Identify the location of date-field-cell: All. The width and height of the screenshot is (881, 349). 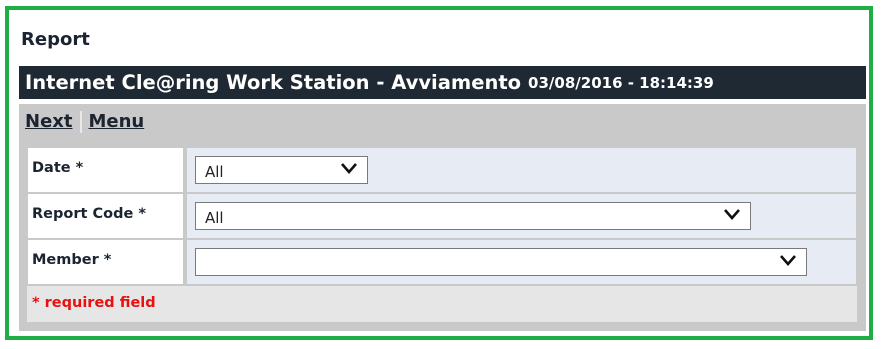
(521, 170).